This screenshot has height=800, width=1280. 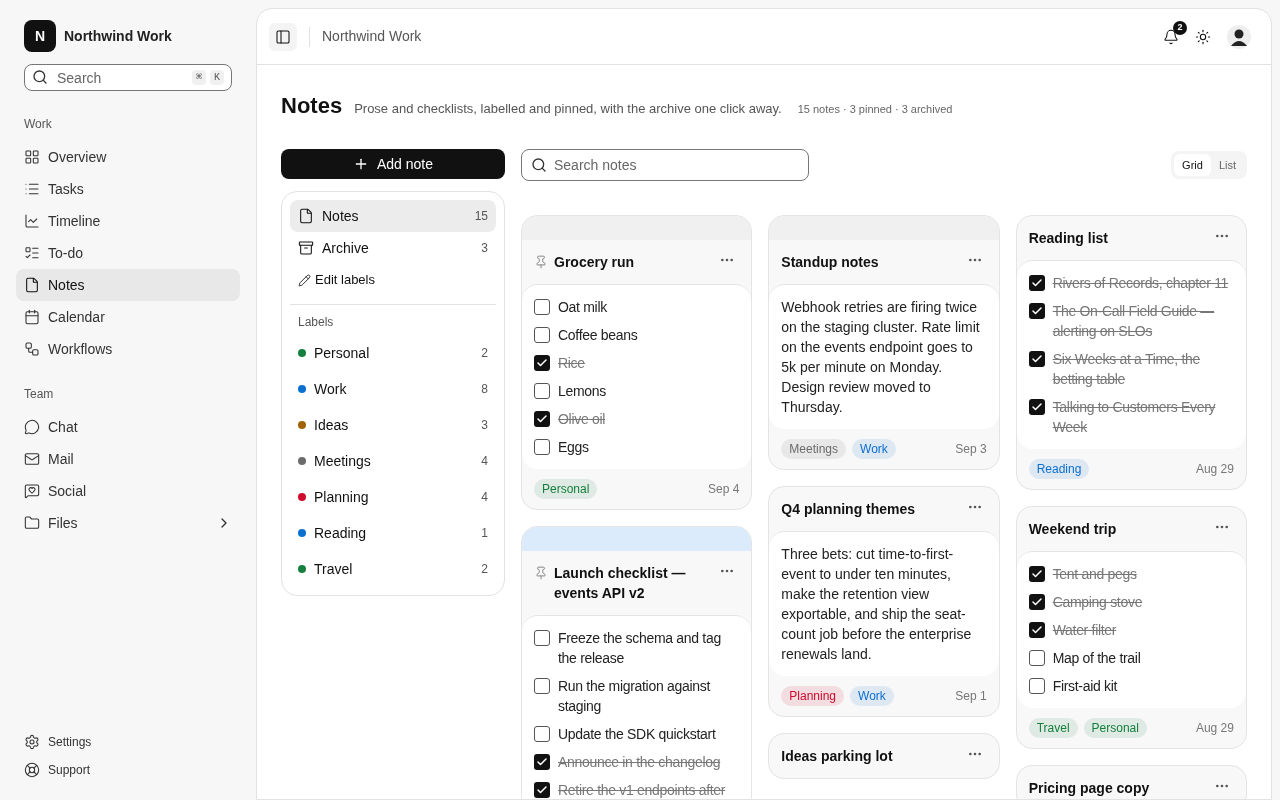 What do you see at coordinates (32, 770) in the screenshot?
I see `lifebuoy-icon` at bounding box center [32, 770].